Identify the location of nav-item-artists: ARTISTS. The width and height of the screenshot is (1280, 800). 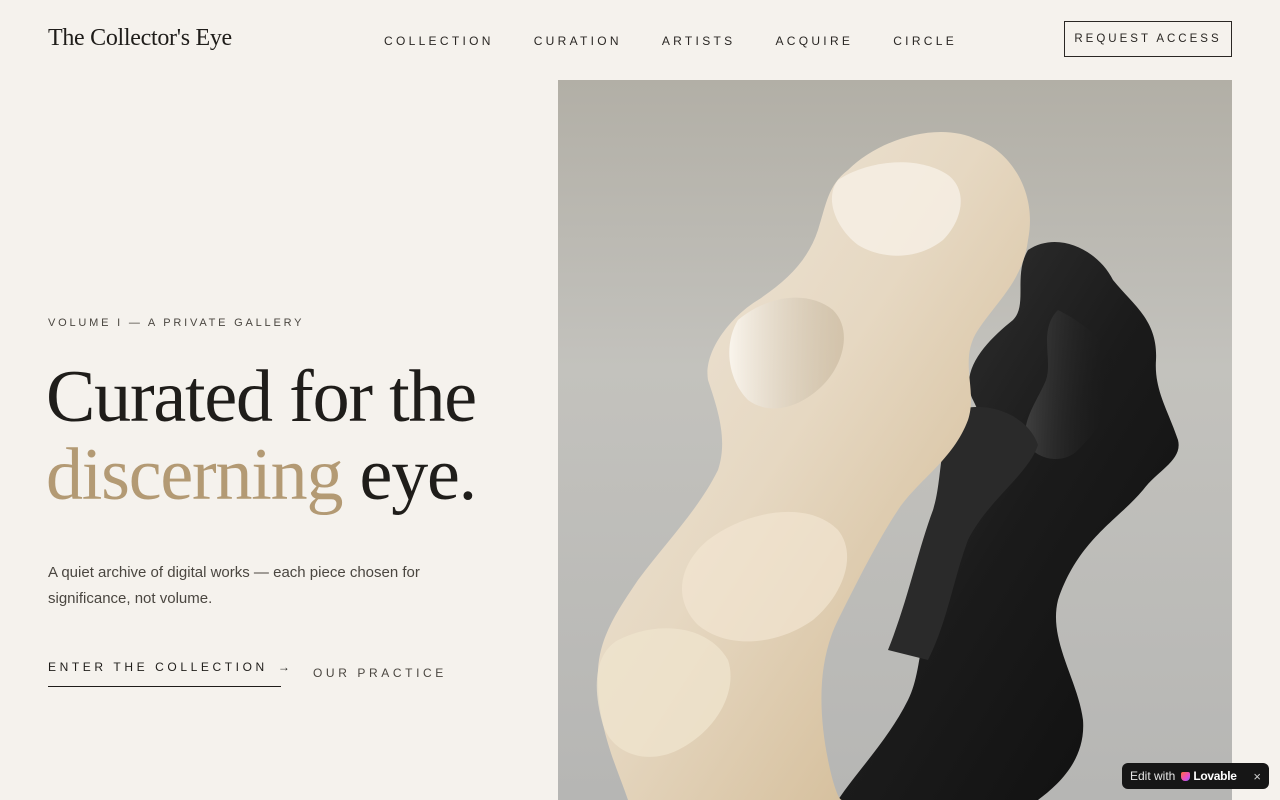
(699, 41).